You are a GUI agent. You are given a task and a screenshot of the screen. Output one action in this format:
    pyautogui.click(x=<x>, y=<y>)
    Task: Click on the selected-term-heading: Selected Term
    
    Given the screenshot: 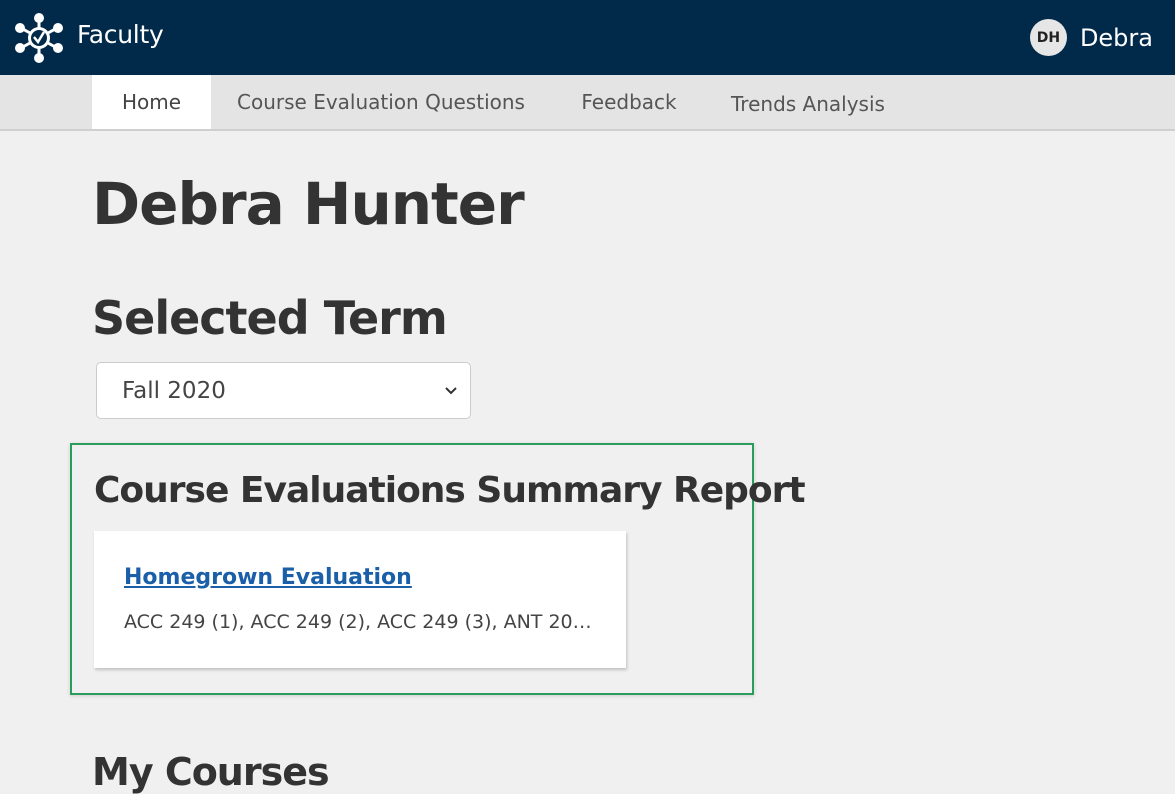 What is the action you would take?
    pyautogui.click(x=270, y=318)
    